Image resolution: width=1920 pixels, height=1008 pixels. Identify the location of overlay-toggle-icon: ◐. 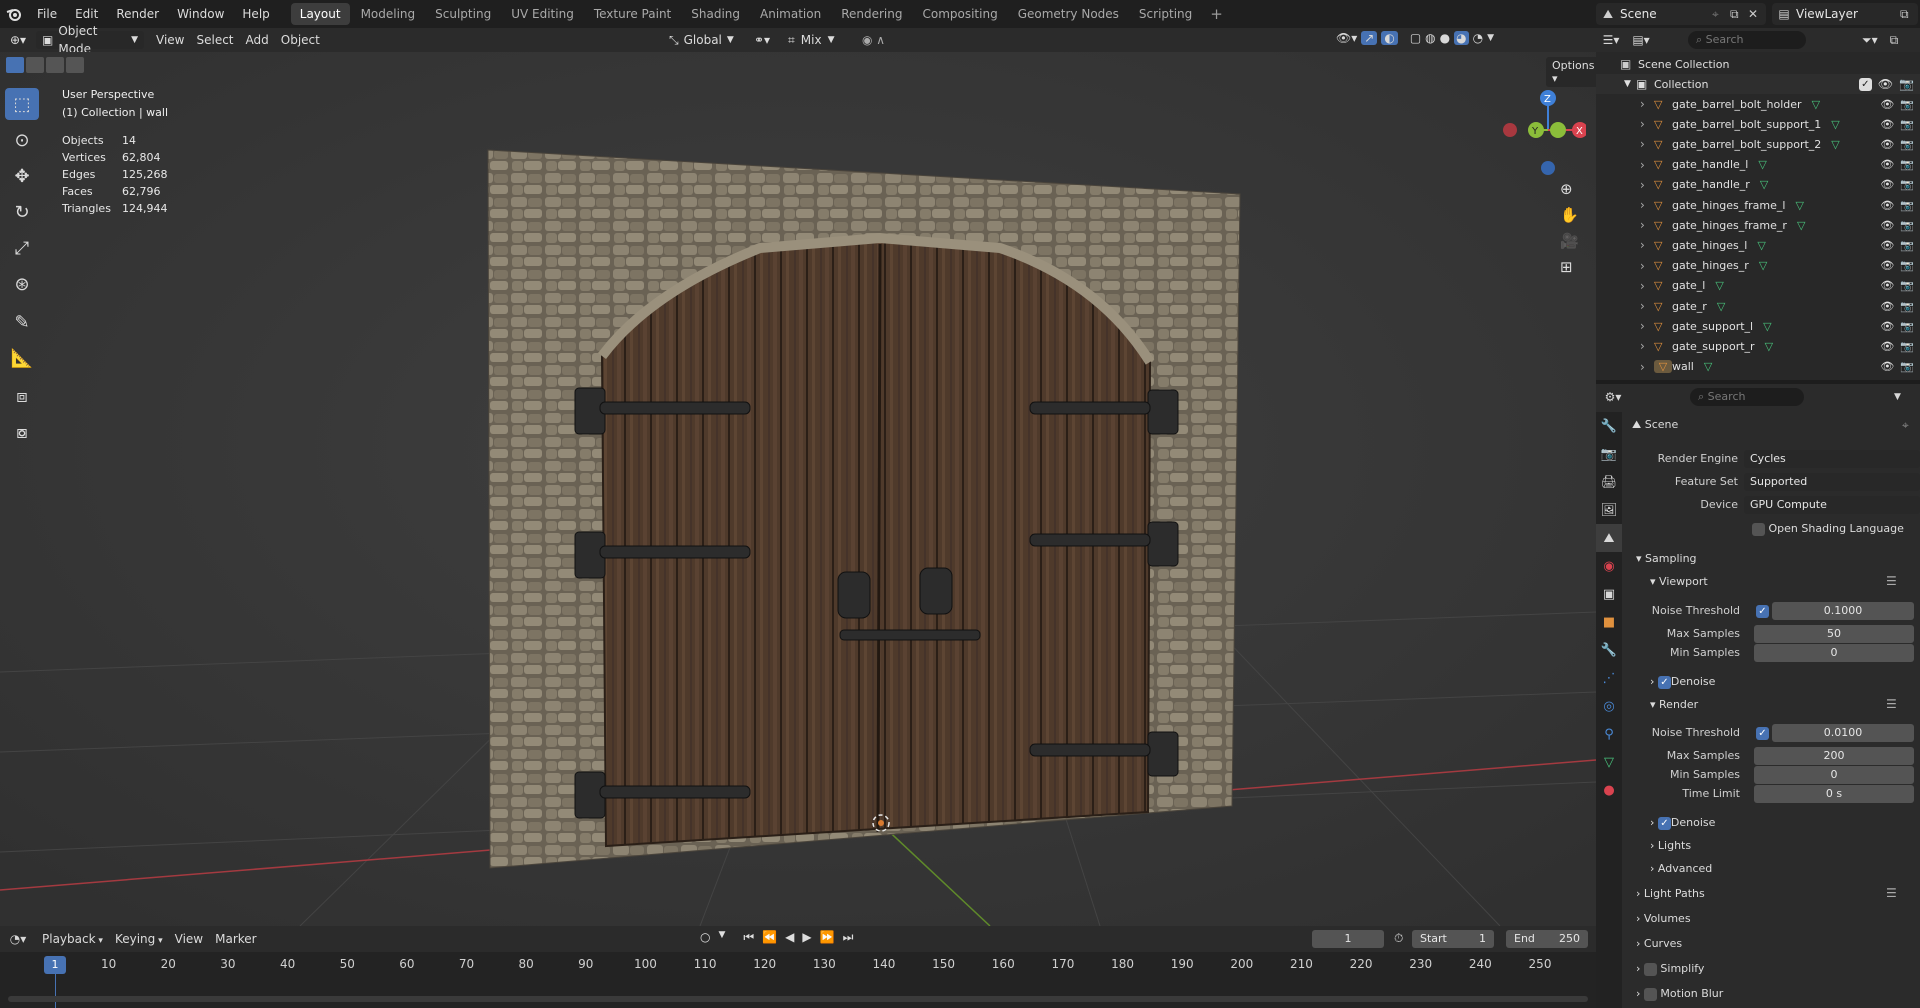
(1389, 38).